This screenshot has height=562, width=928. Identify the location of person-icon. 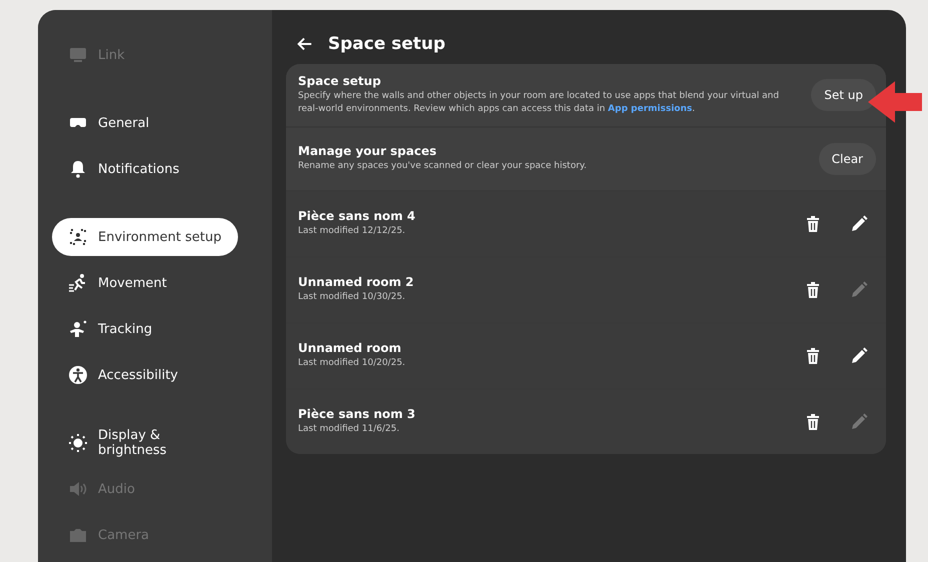
(78, 329).